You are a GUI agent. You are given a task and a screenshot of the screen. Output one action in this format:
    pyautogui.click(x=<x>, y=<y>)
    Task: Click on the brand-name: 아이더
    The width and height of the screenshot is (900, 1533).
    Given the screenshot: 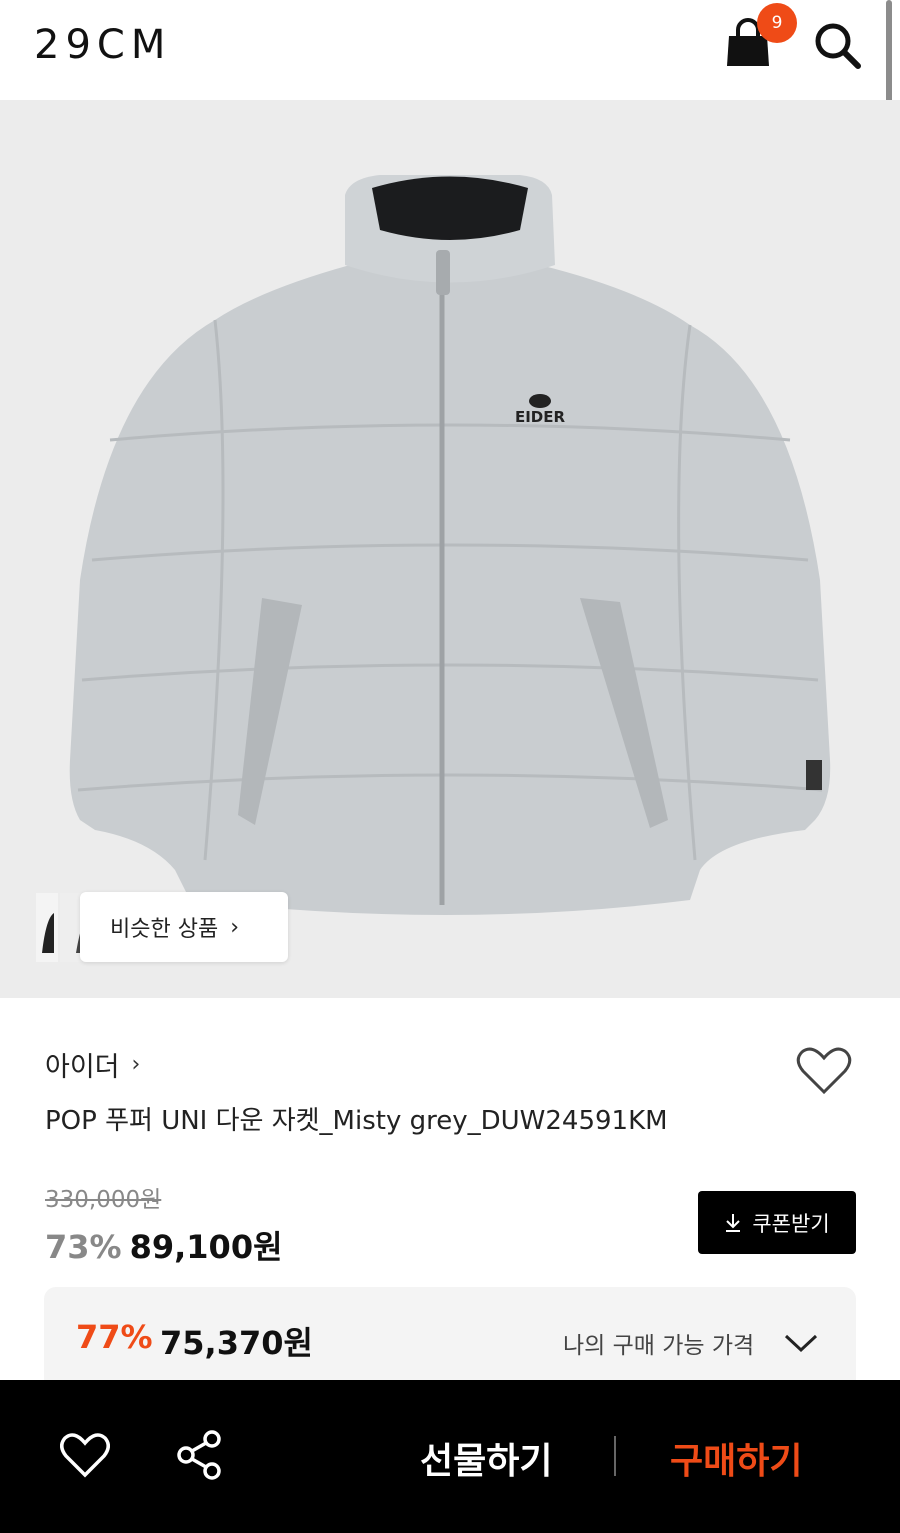 What is the action you would take?
    pyautogui.click(x=82, y=1067)
    